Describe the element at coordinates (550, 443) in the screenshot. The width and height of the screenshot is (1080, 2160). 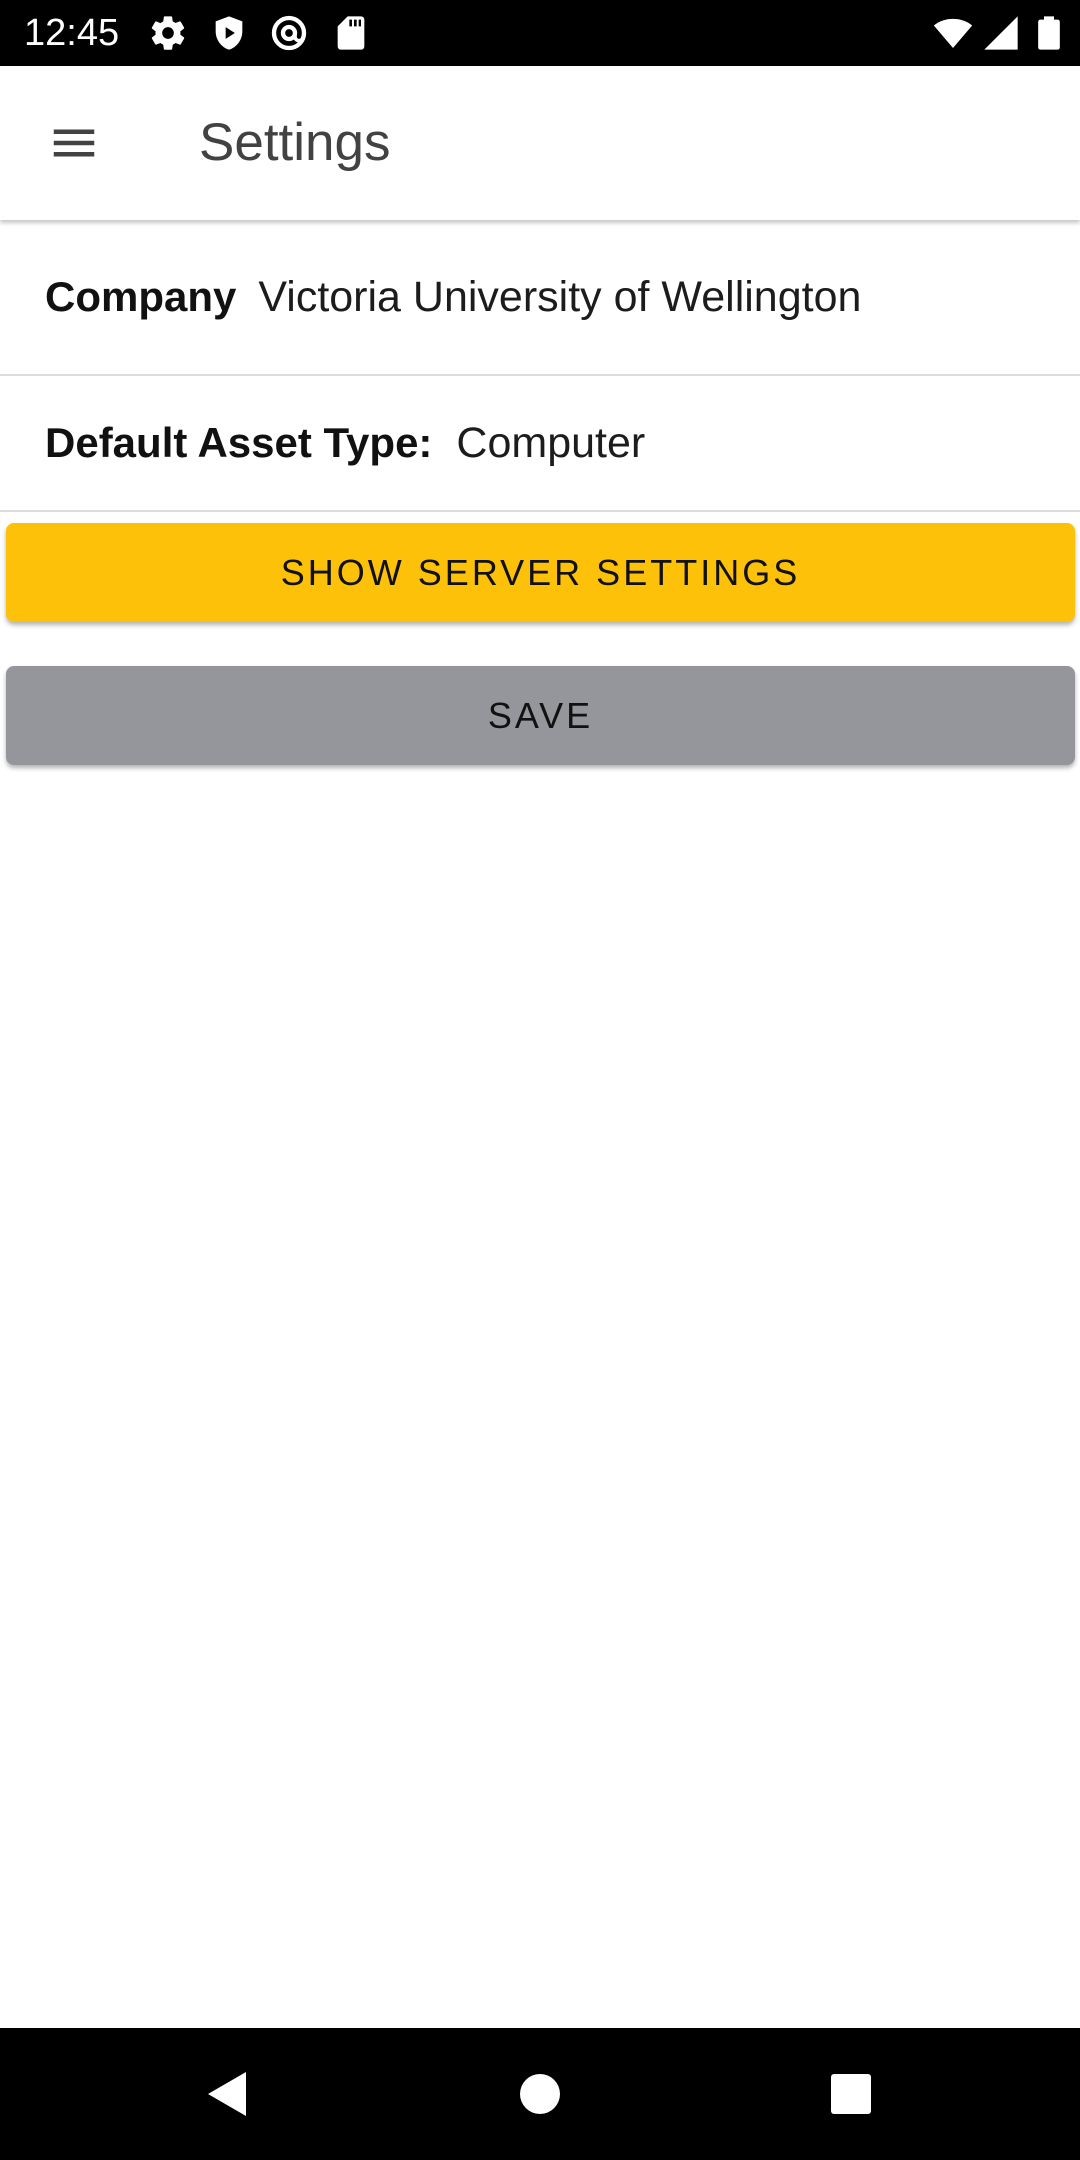
I see `asset-type-value: Computer` at that location.